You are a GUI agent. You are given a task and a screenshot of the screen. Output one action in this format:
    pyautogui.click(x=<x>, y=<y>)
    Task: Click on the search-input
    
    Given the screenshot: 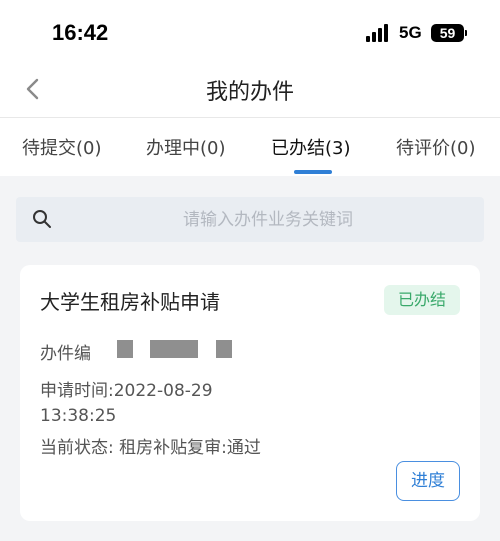 What is the action you would take?
    pyautogui.click(x=268, y=219)
    